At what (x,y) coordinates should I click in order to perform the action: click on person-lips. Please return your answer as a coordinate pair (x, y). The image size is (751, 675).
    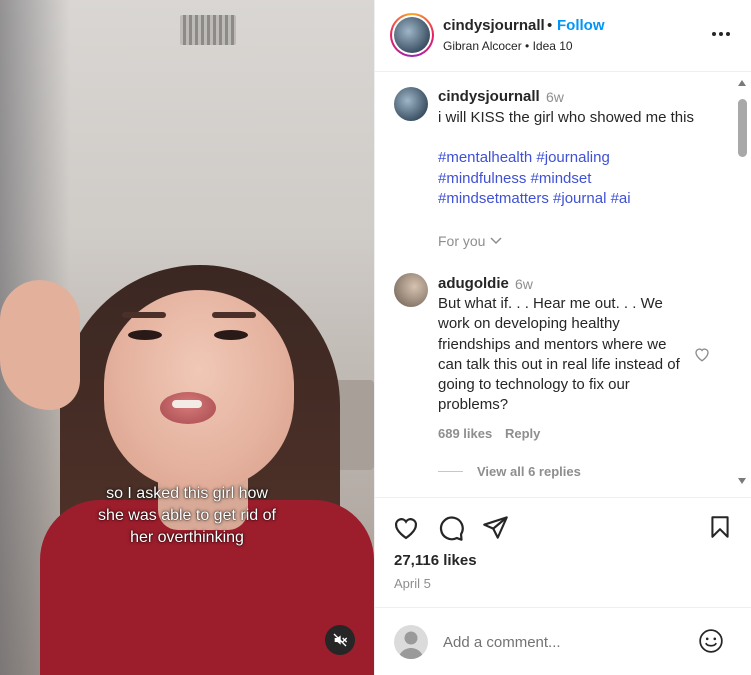
    Looking at the image, I should click on (188, 408).